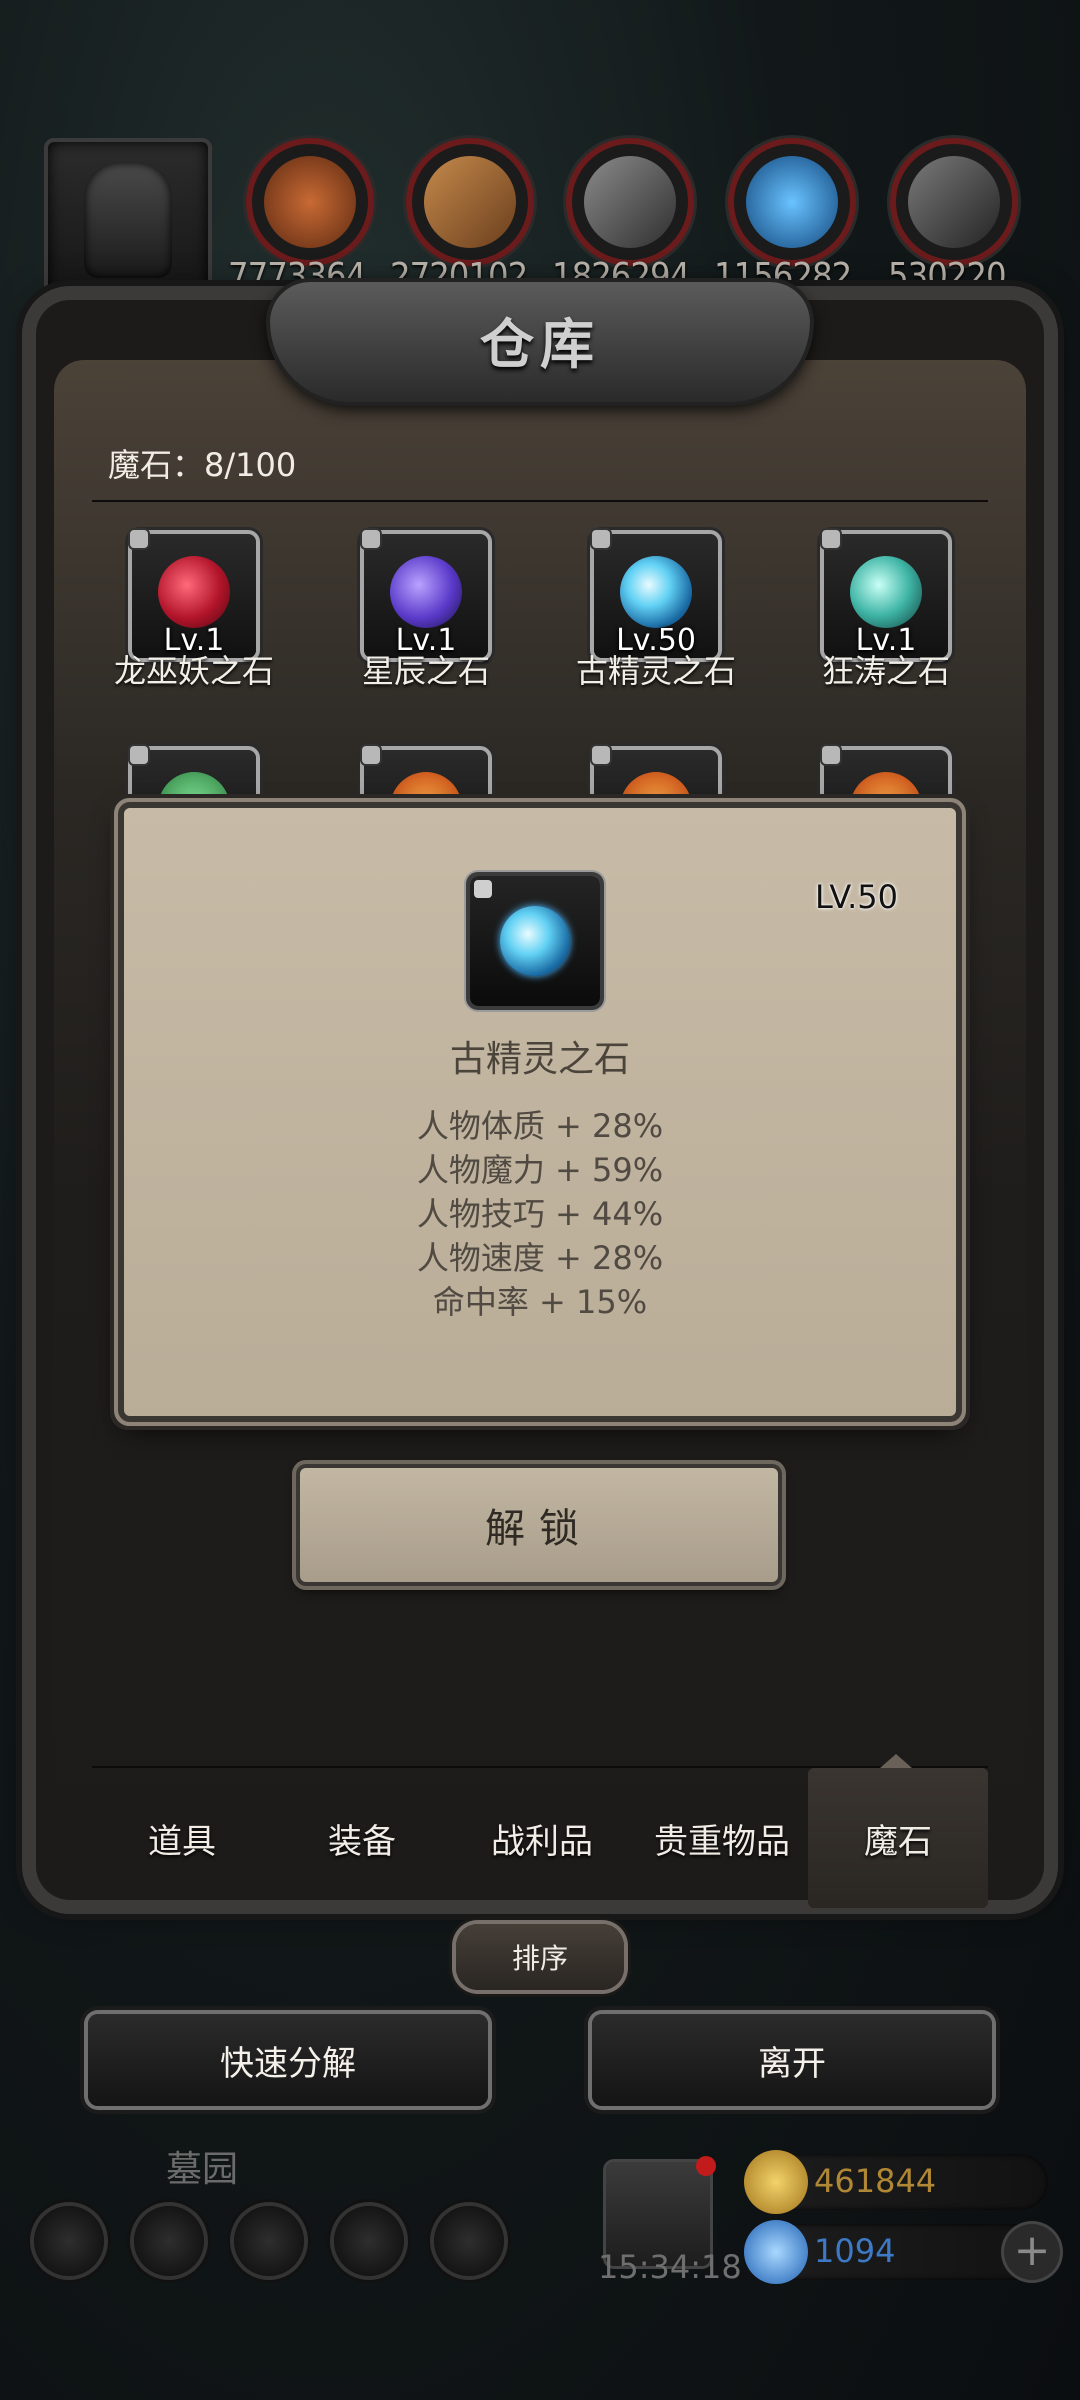 The width and height of the screenshot is (1080, 2400). I want to click on add-currency-button: +, so click(1032, 2252).